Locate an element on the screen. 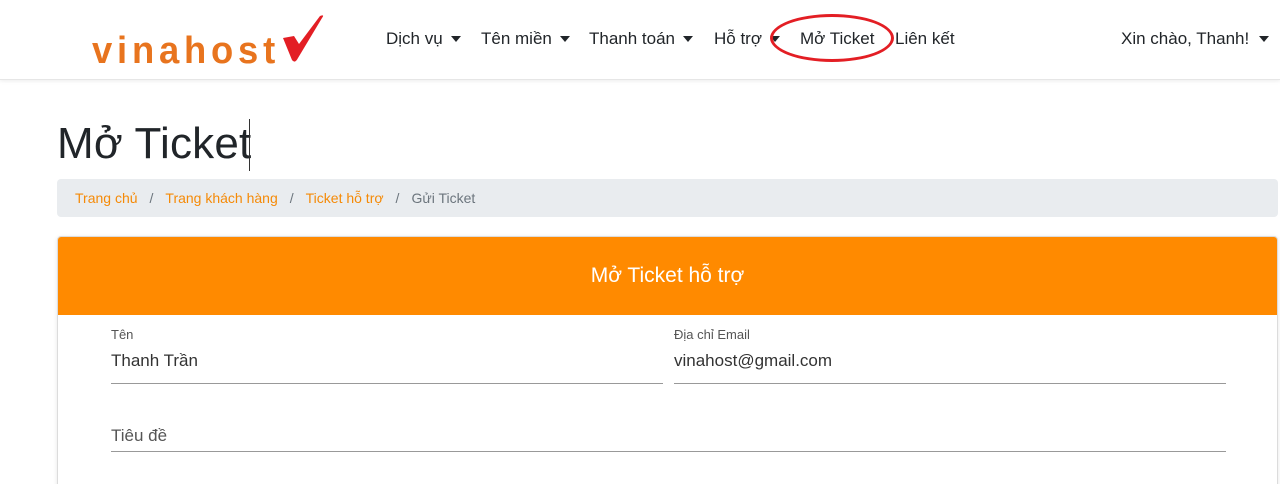 The image size is (1280, 484). email-field-label: Địa chỉ Email is located at coordinates (712, 334).